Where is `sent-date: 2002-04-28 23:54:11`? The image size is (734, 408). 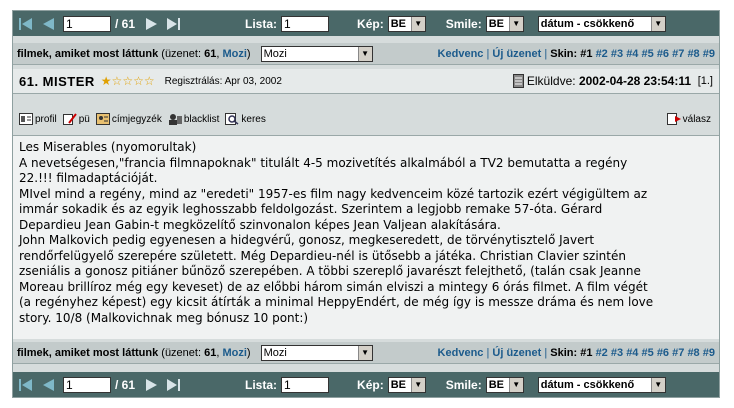 sent-date: 2002-04-28 23:54:11 is located at coordinates (635, 81).